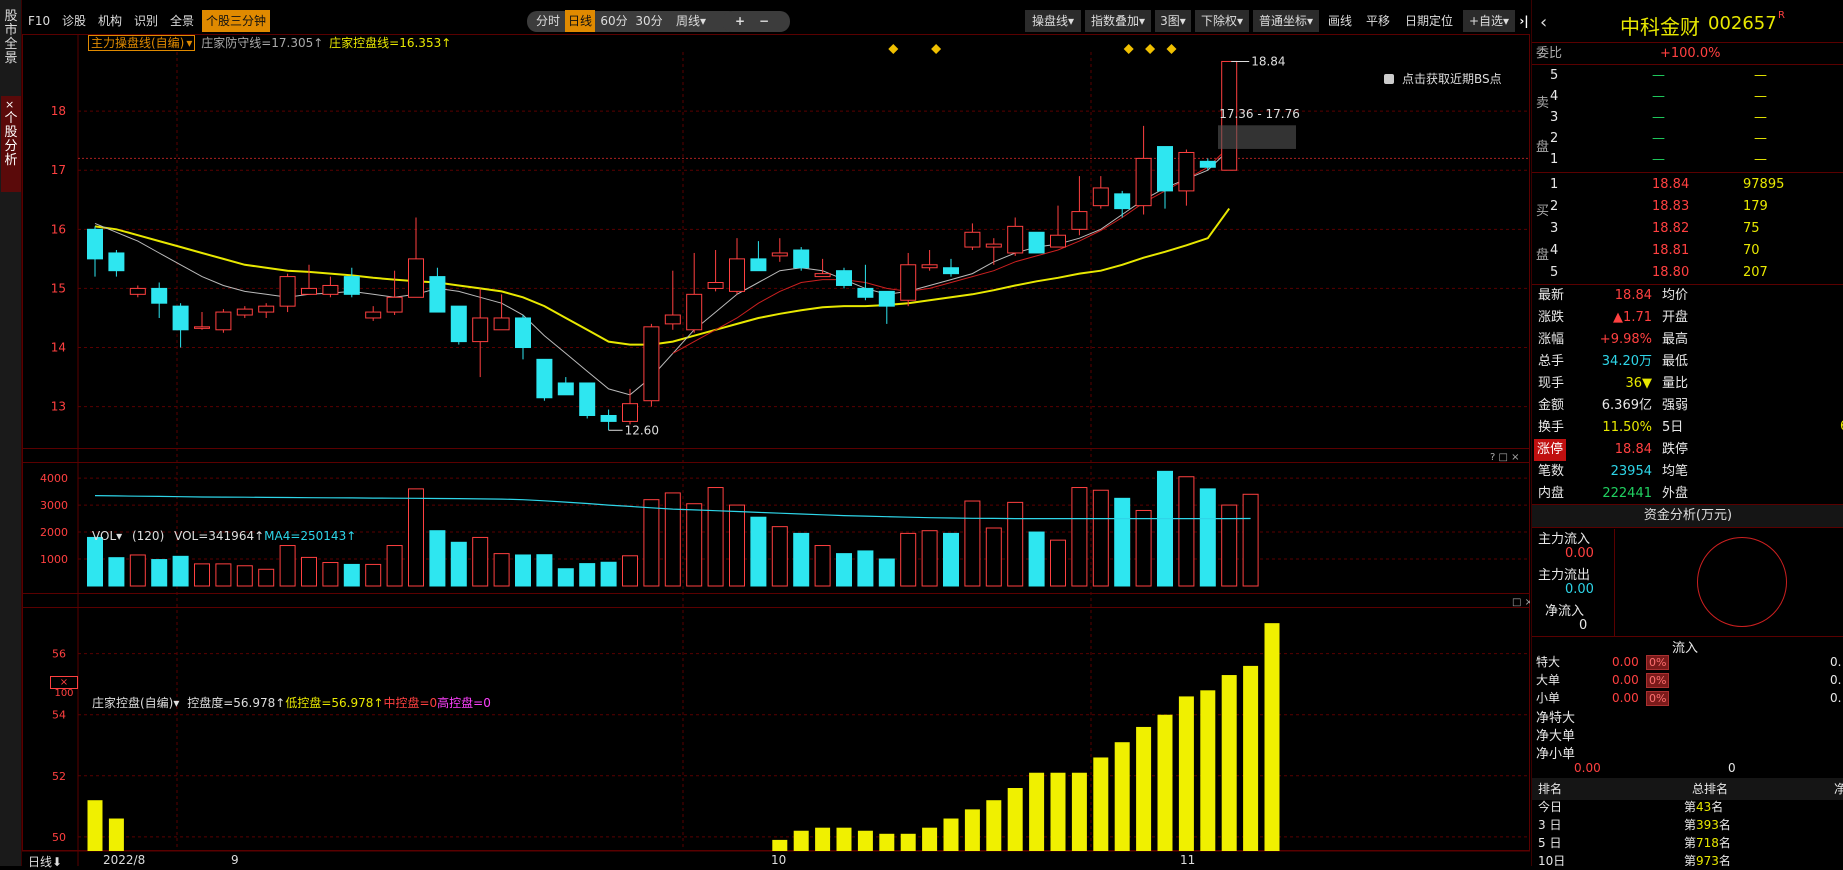 The height and width of the screenshot is (870, 1843). Describe the element at coordinates (135, 703) in the screenshot. I see `control-selector: 庄家控盘(自编)▾` at that location.